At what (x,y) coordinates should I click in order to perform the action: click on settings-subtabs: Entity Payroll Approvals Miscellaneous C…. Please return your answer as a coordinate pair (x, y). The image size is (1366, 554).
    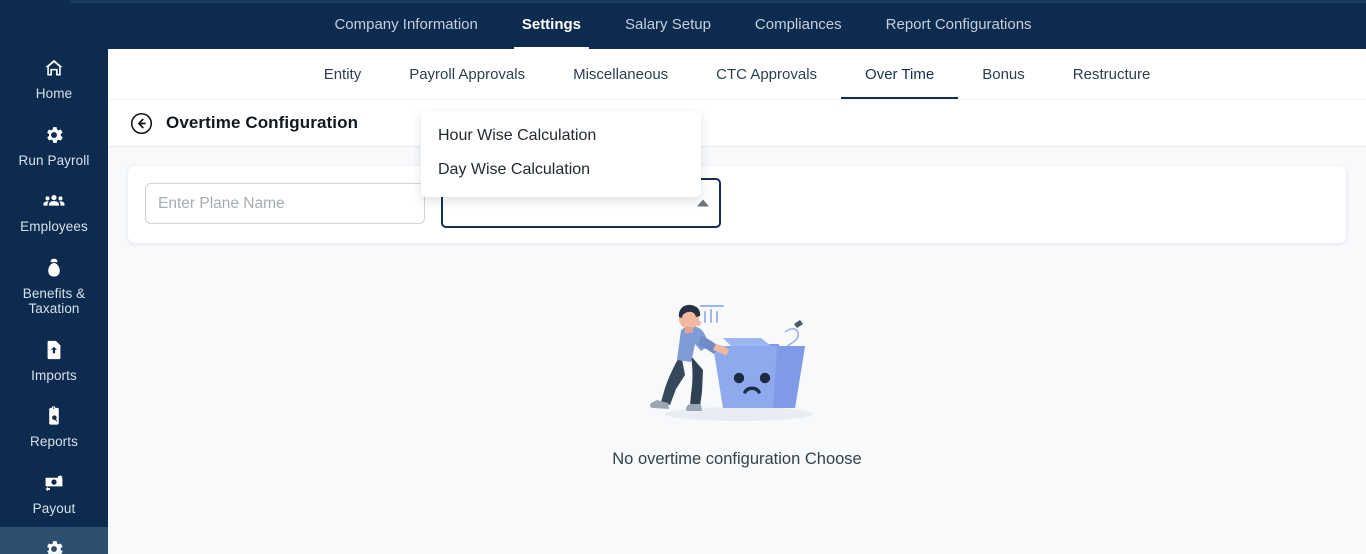
    Looking at the image, I should click on (737, 74).